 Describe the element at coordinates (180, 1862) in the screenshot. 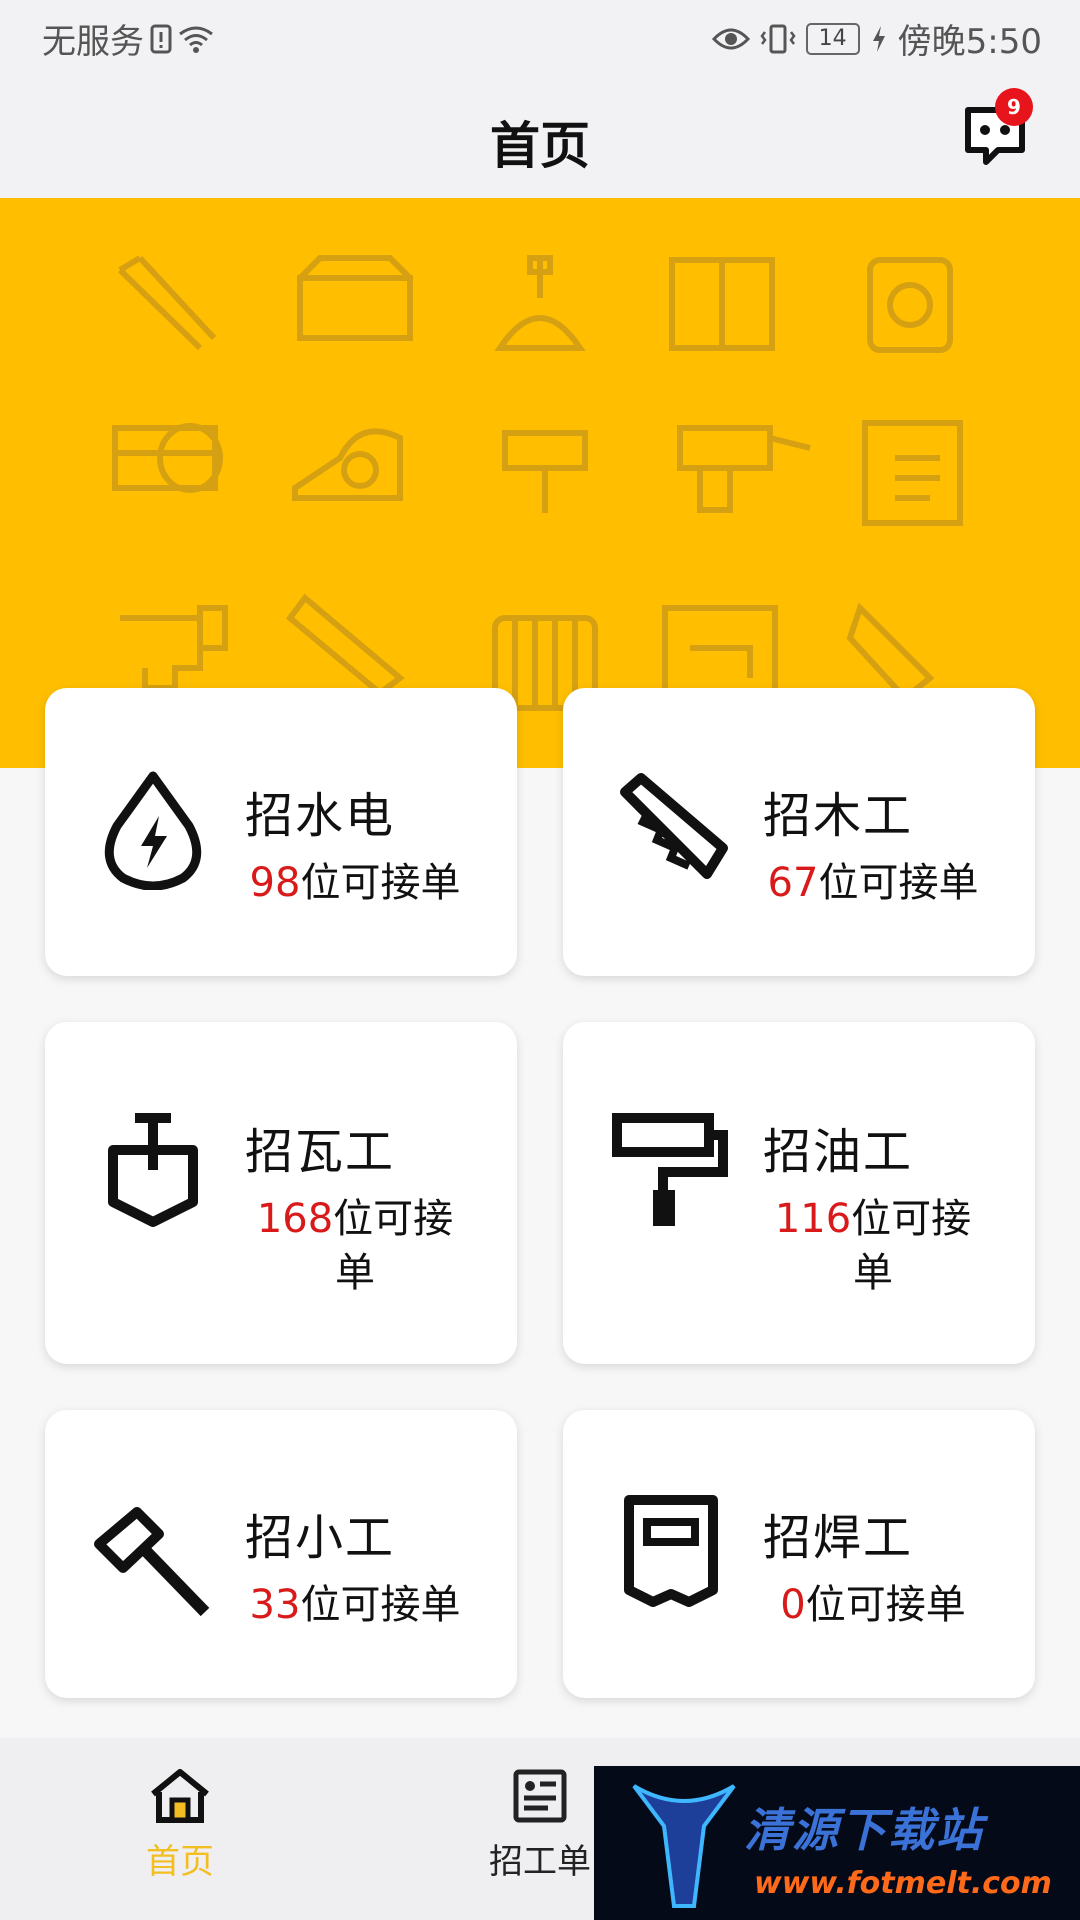

I see `nav-label-home: 首页` at that location.